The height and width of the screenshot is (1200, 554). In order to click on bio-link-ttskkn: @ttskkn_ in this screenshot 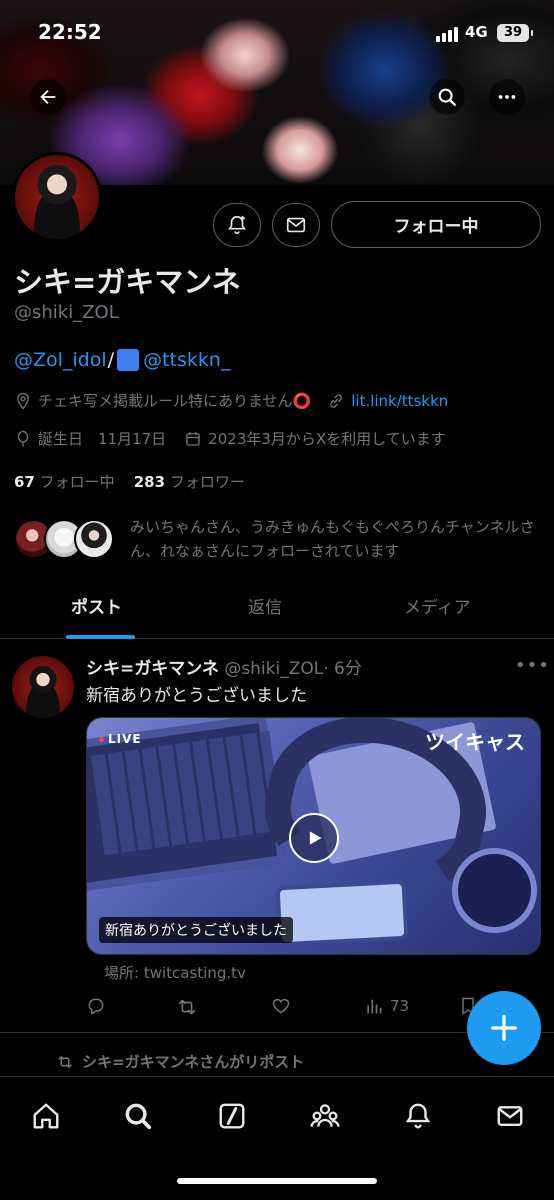, I will do `click(186, 360)`.